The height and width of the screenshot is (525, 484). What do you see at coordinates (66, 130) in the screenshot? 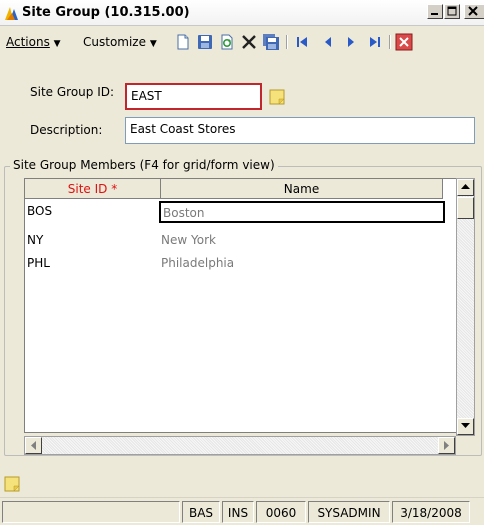
I see `description-label: Description:` at bounding box center [66, 130].